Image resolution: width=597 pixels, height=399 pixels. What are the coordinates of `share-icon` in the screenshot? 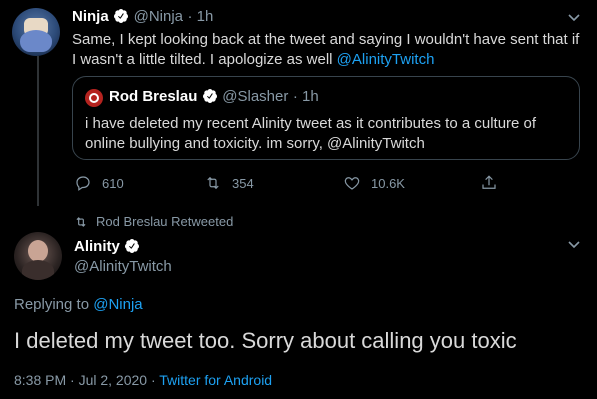 It's located at (489, 182).